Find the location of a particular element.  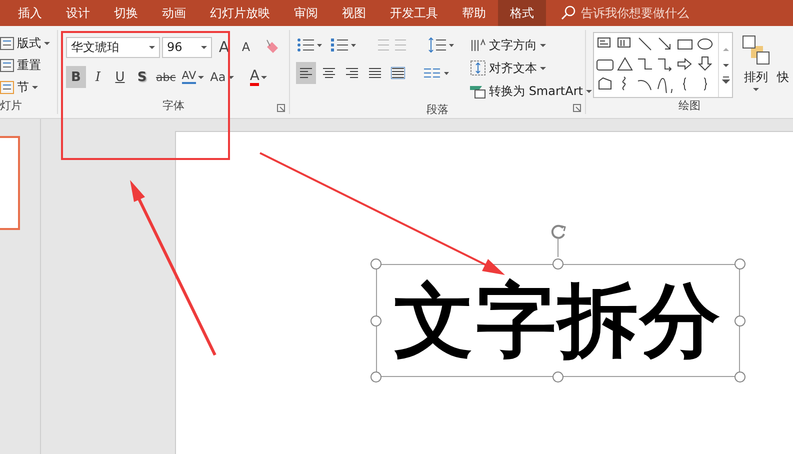

slide-command: 节 is located at coordinates (25, 87).